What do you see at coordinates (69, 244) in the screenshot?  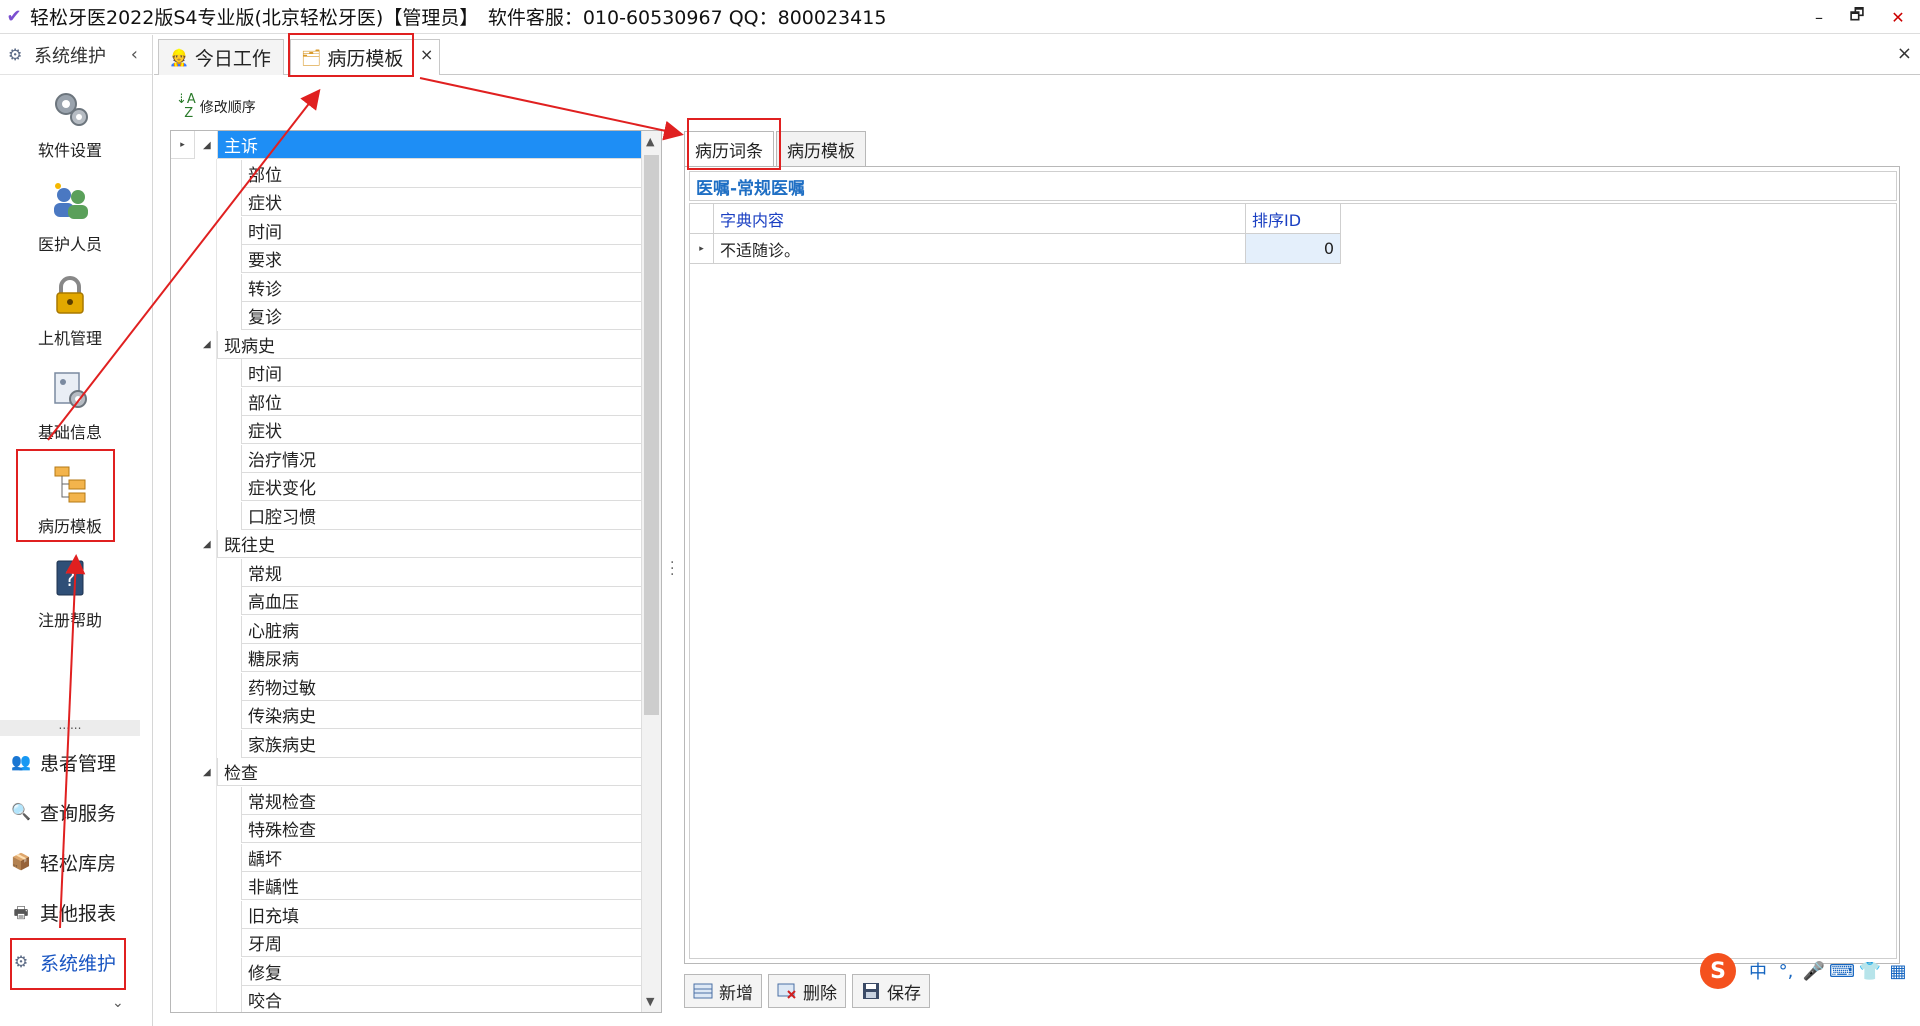 I see `nav-item-label: 医护人员` at bounding box center [69, 244].